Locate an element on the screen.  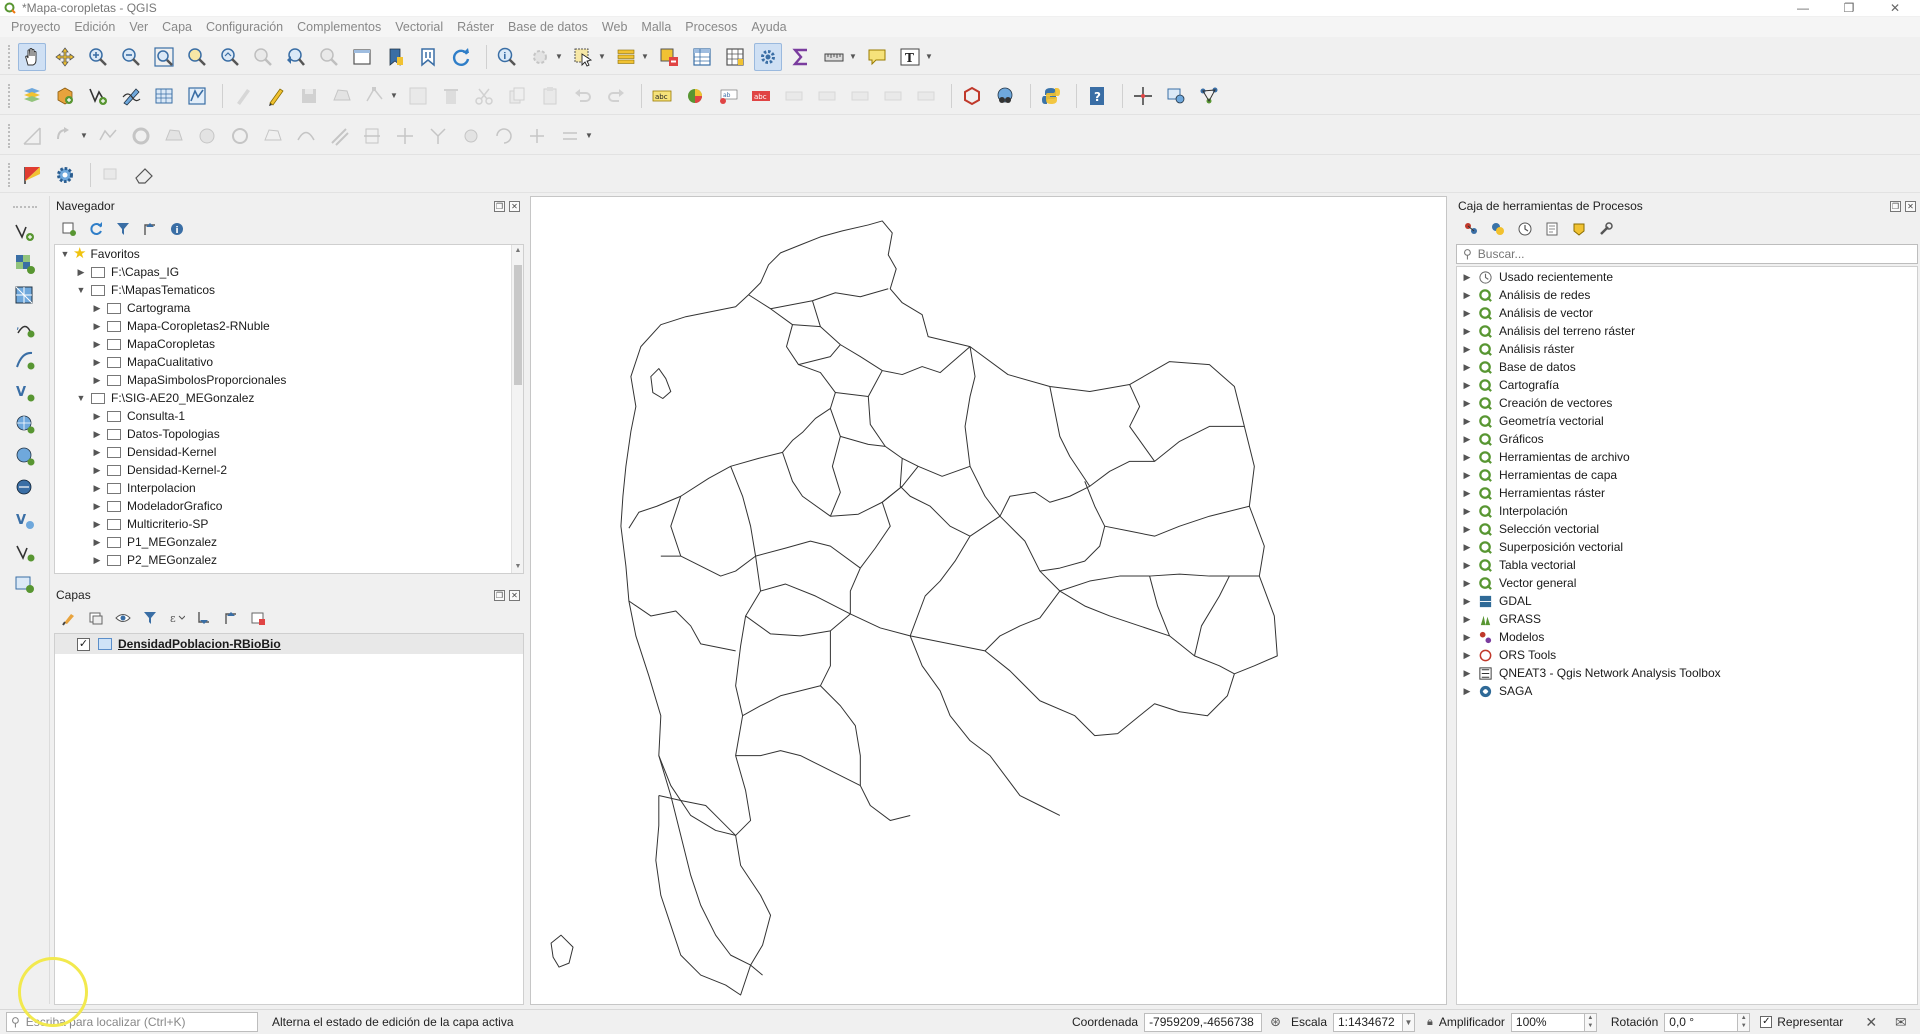
show-bookmarks-button is located at coordinates (428, 57).